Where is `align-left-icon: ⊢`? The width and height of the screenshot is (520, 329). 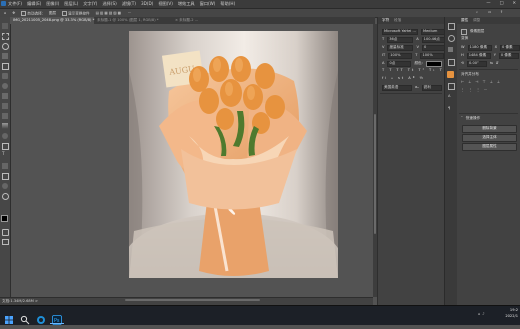 align-left-icon: ⊢ is located at coordinates (463, 82).